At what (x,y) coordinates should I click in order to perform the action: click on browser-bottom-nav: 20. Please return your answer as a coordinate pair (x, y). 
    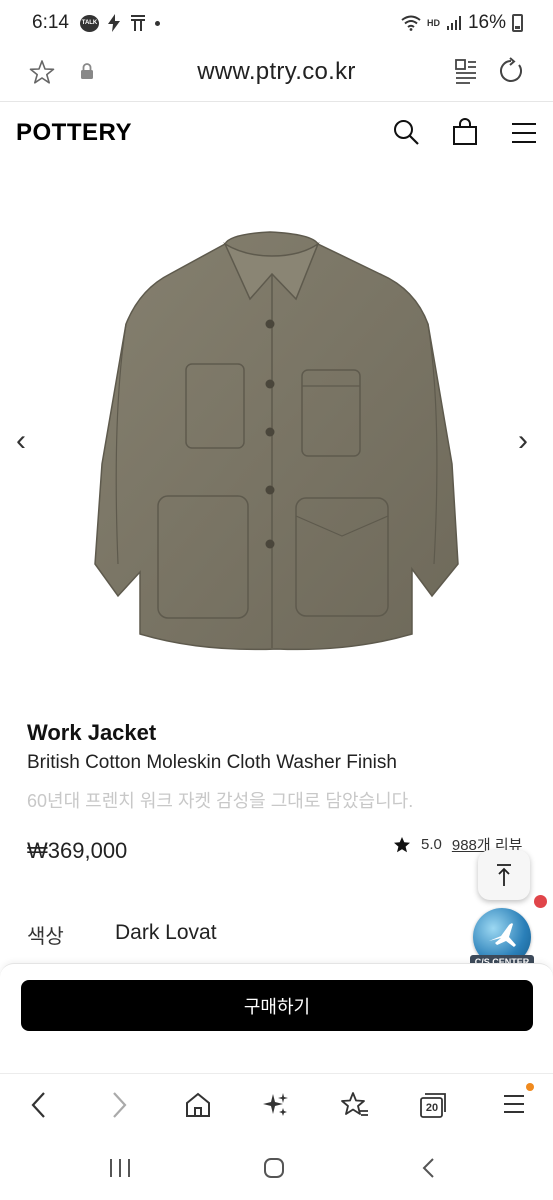
    Looking at the image, I should click on (276, 1104).